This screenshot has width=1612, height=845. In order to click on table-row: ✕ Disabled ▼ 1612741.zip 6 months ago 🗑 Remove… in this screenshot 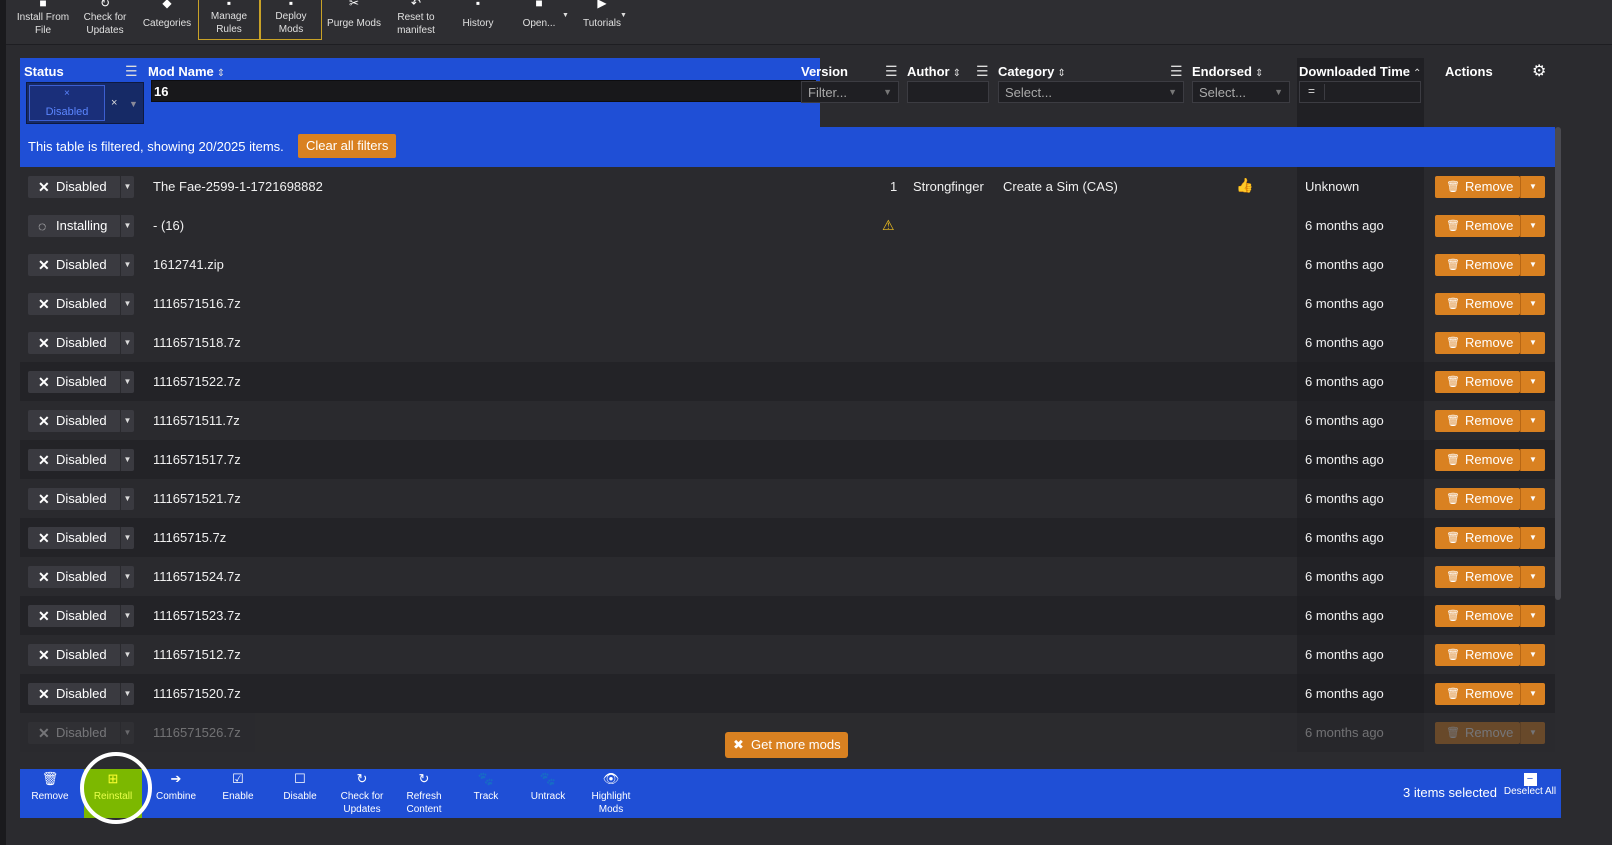, I will do `click(787, 264)`.